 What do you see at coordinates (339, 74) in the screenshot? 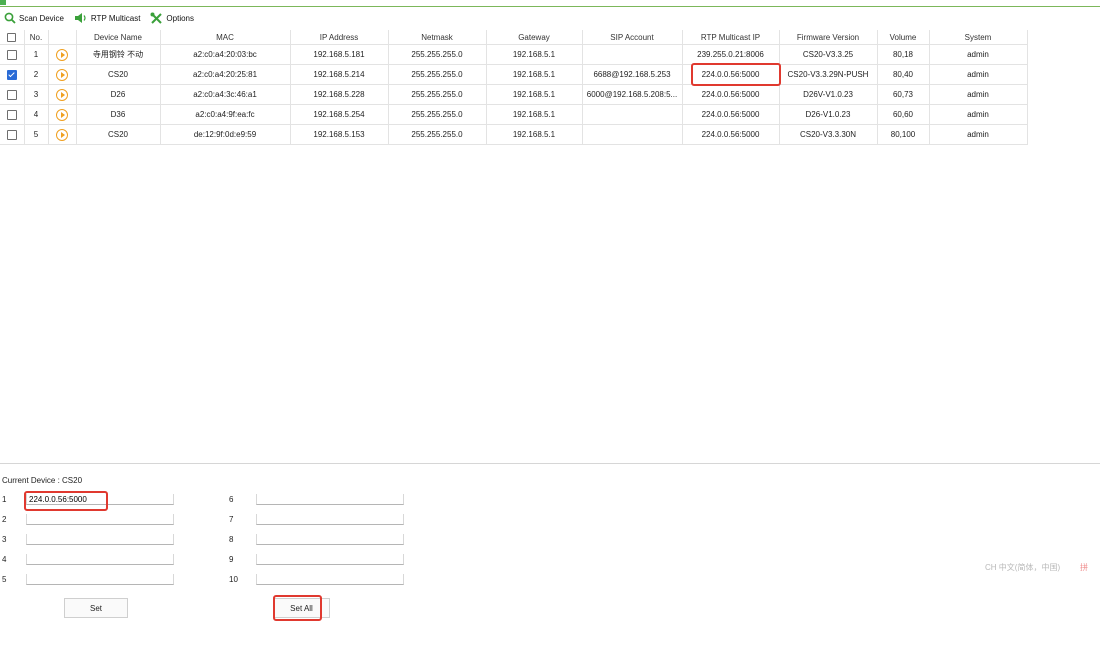
I see `row-ip: 192.168.5.214` at bounding box center [339, 74].